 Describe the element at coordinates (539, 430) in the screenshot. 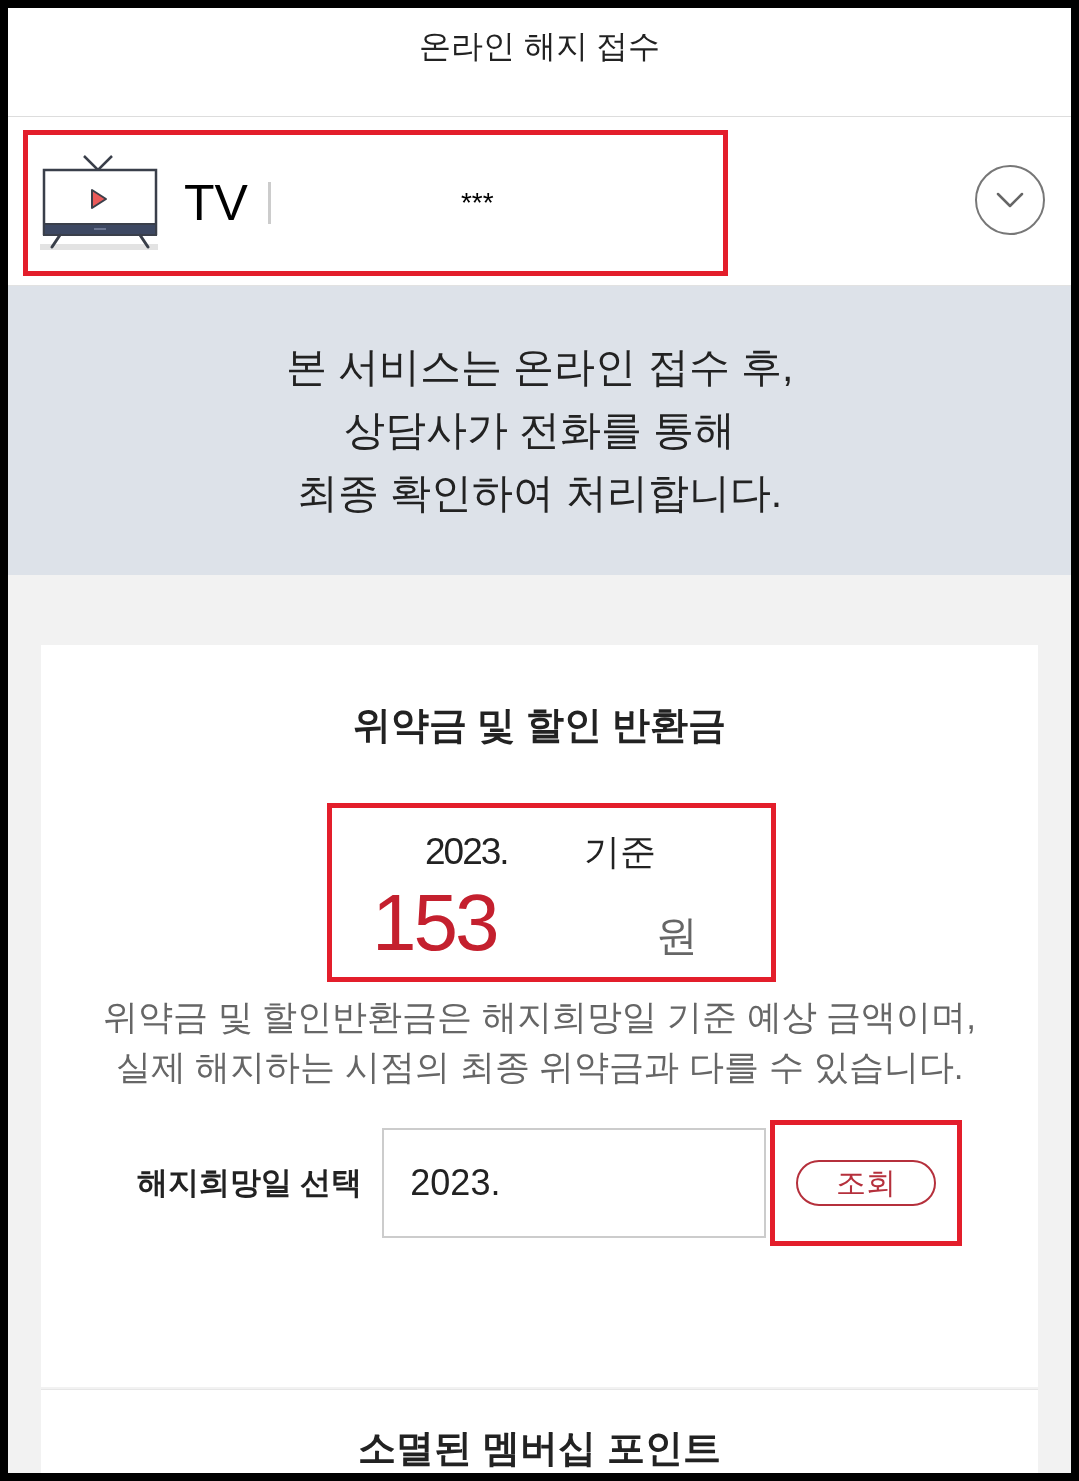

I see `notice-text: 본 서비스는 온라인 접수 후, 상담사가 전화를 통해 최종 확인하여 처리합니다.` at that location.